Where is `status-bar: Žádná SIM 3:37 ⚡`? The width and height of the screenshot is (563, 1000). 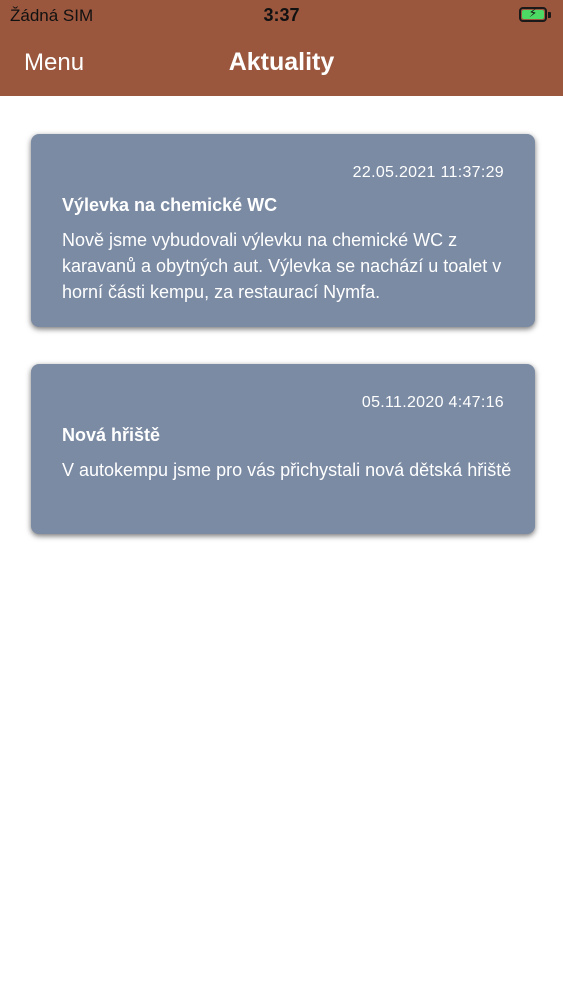
status-bar: Žádná SIM 3:37 ⚡ is located at coordinates (281, 16).